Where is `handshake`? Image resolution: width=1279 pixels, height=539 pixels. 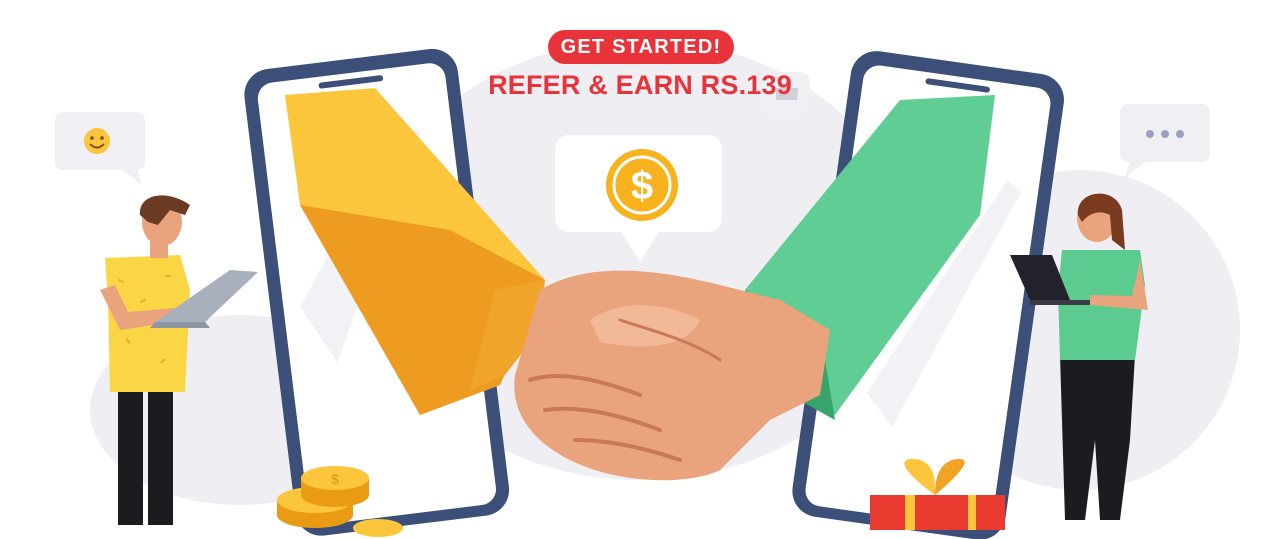
handshake is located at coordinates (672, 375).